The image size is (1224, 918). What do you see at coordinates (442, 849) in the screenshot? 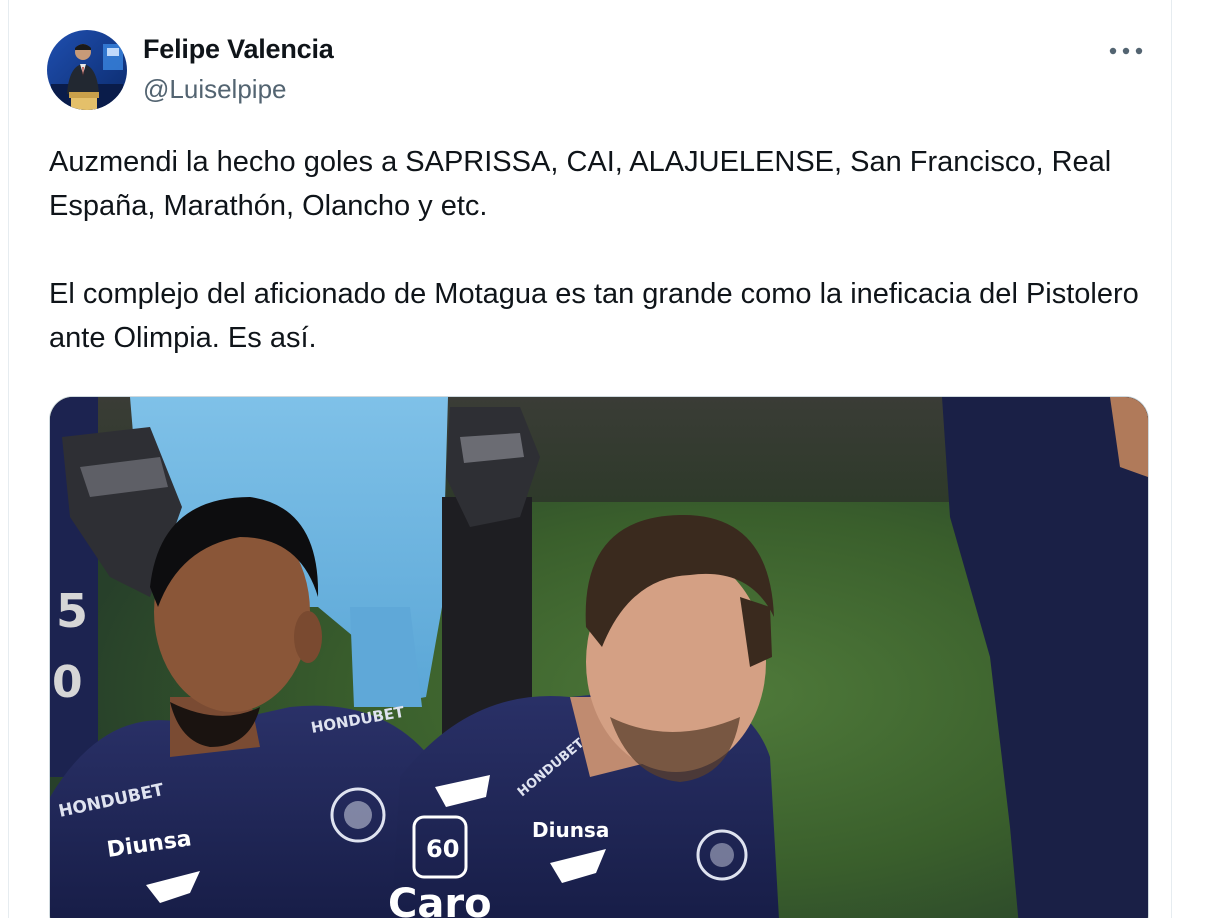
I see `badge-number: 60` at bounding box center [442, 849].